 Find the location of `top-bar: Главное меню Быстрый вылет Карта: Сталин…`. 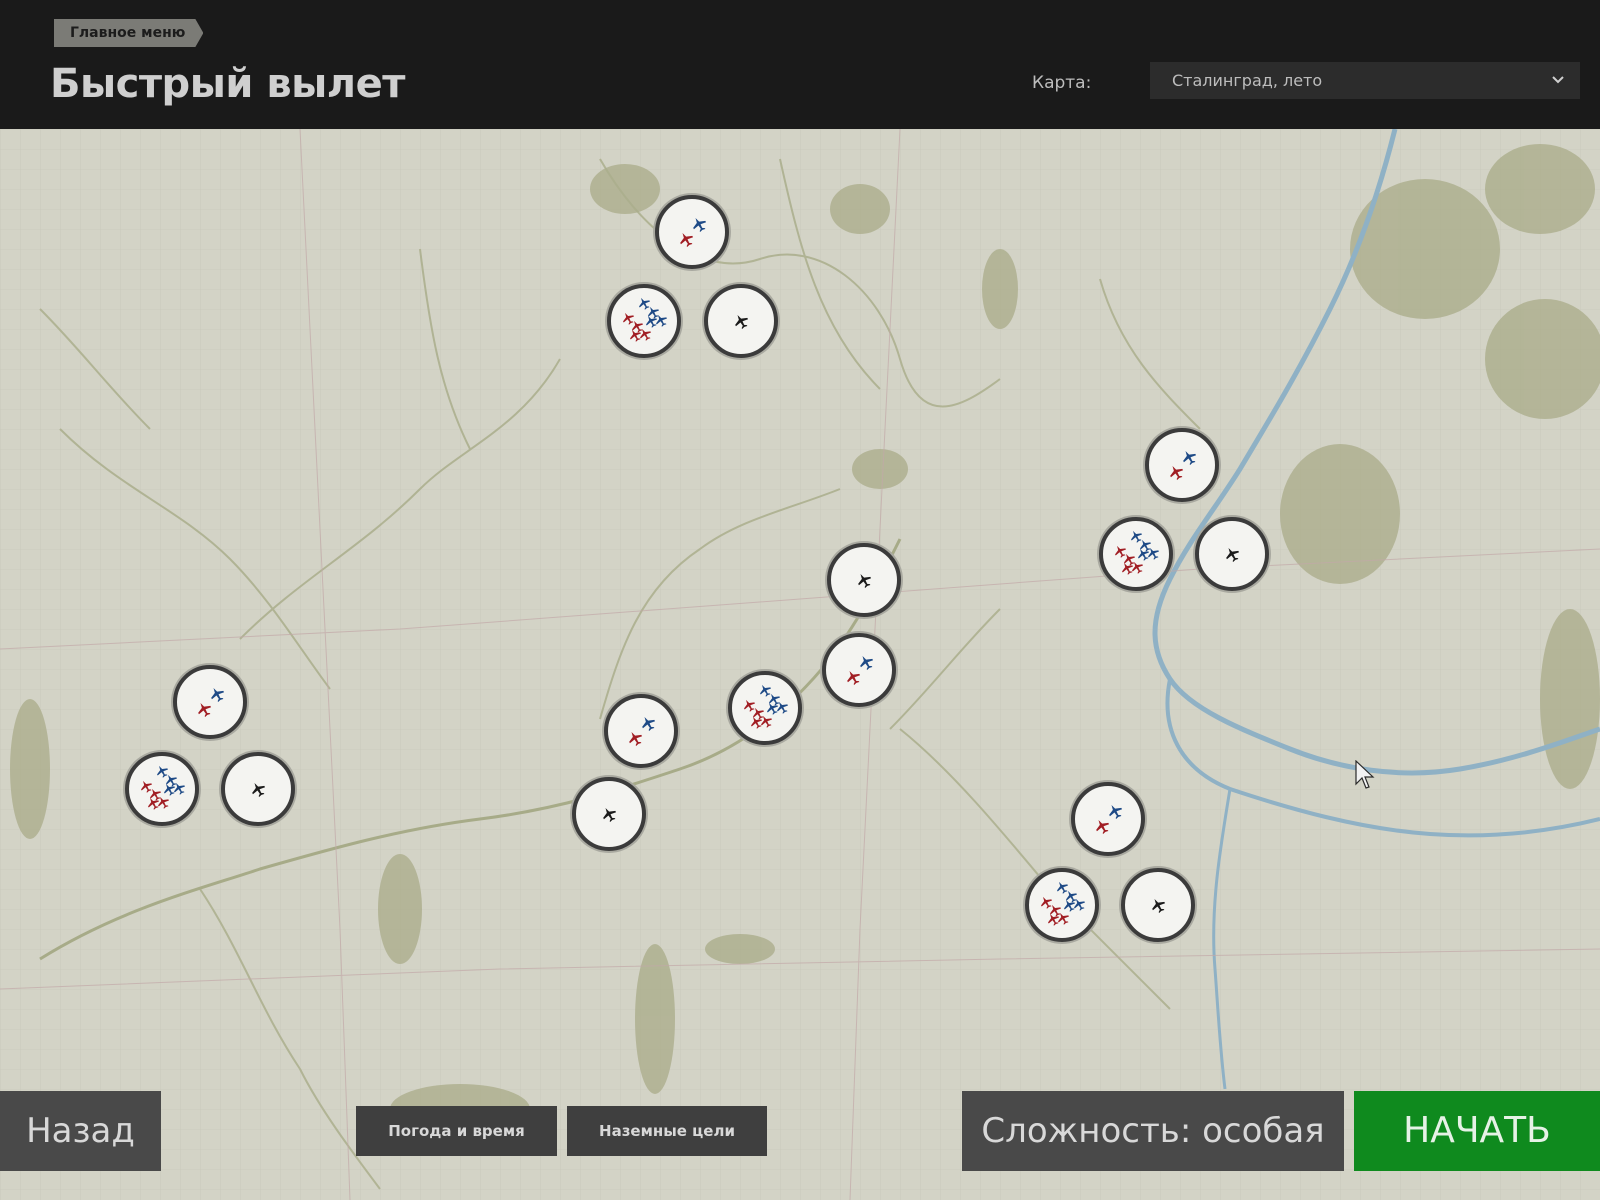

top-bar: Главное меню Быстрый вылет Карта: Сталин… is located at coordinates (800, 64).